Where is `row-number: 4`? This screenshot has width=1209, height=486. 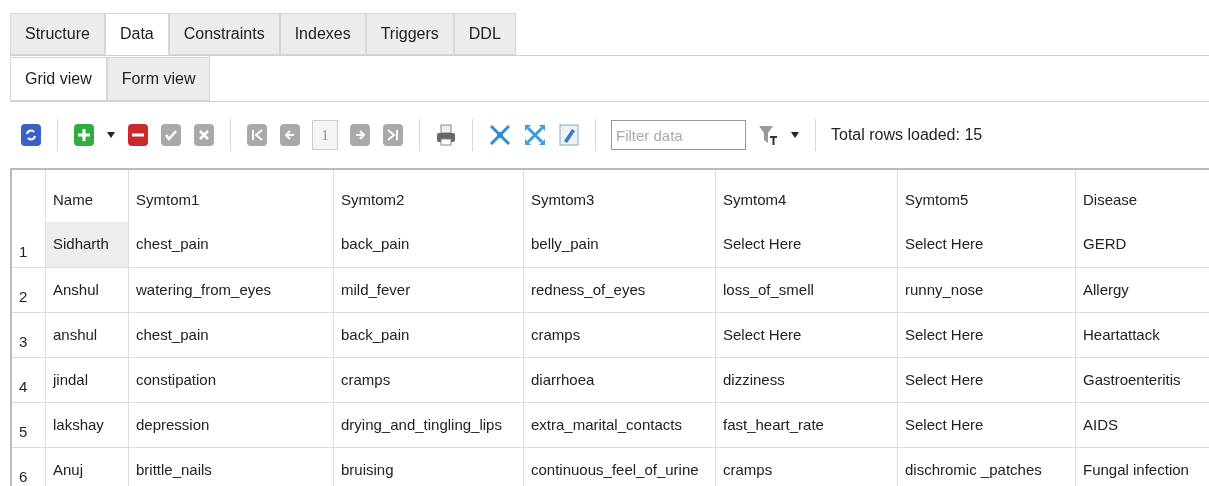 row-number: 4 is located at coordinates (23, 386).